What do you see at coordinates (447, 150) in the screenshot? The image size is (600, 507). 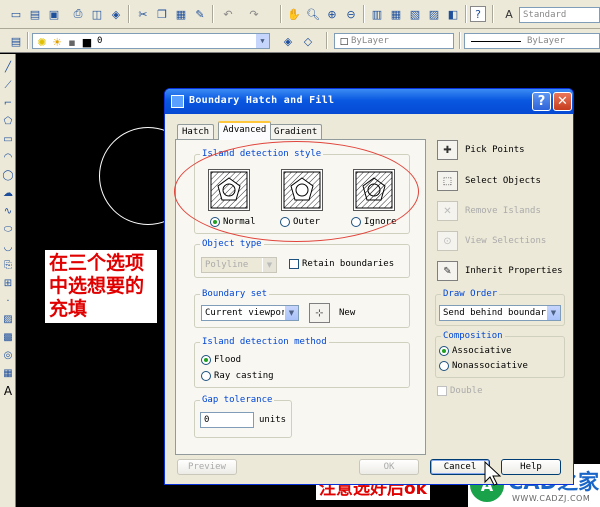 I see `pick-points-button: ✚` at bounding box center [447, 150].